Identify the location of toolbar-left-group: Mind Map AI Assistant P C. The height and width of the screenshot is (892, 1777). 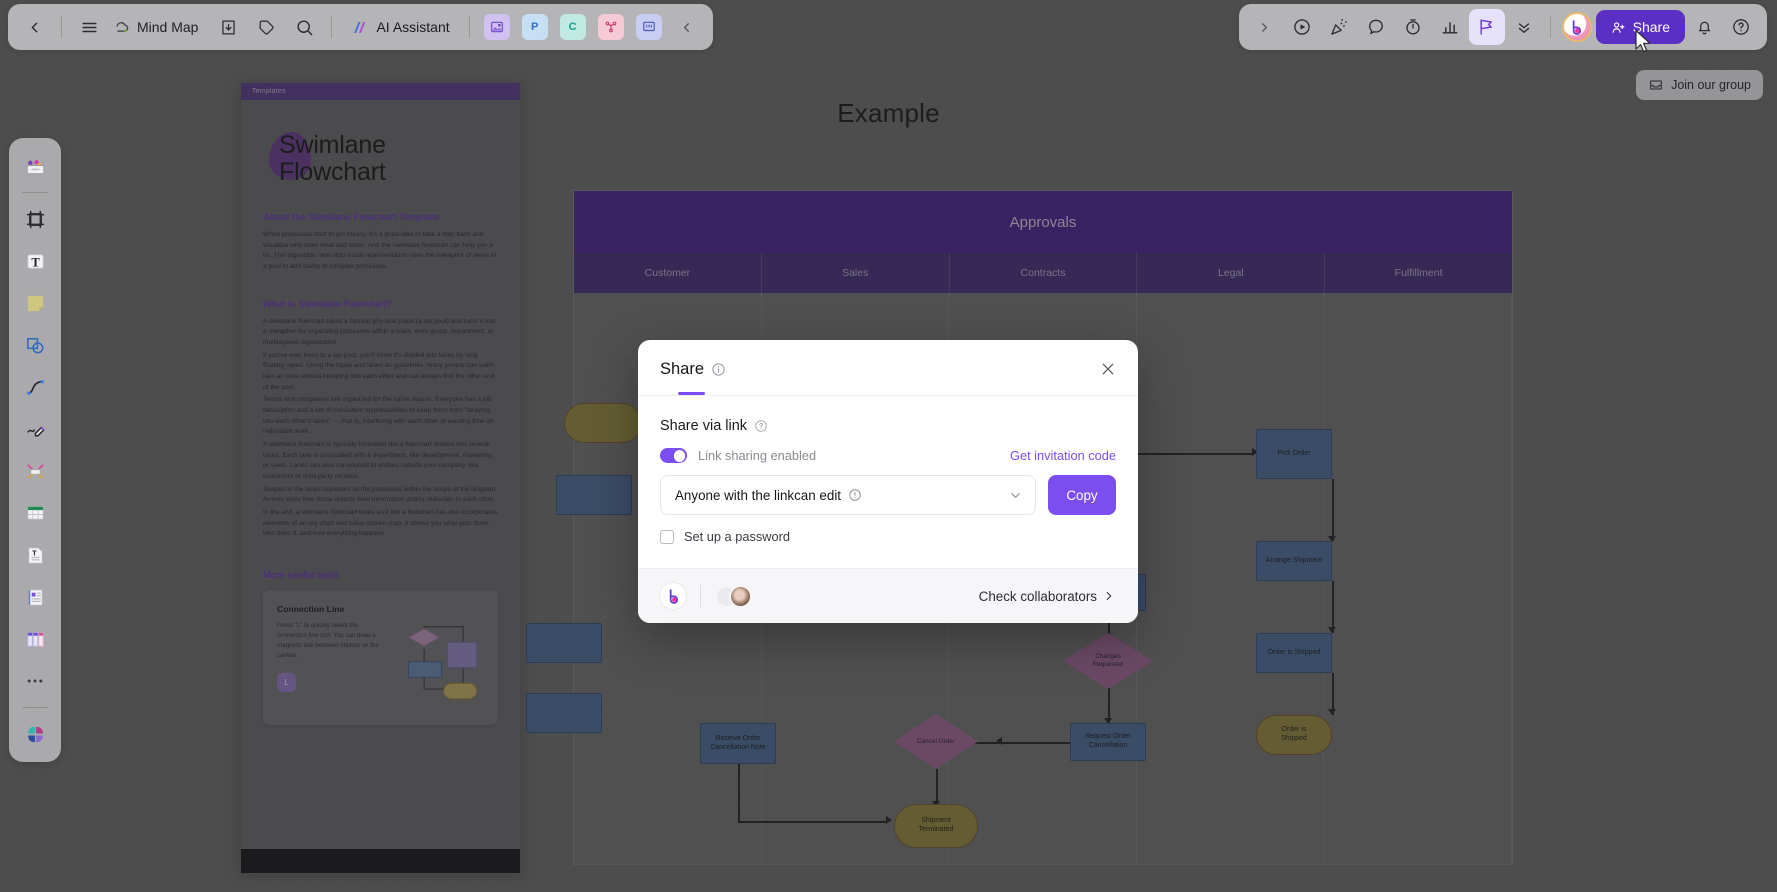
(360, 27).